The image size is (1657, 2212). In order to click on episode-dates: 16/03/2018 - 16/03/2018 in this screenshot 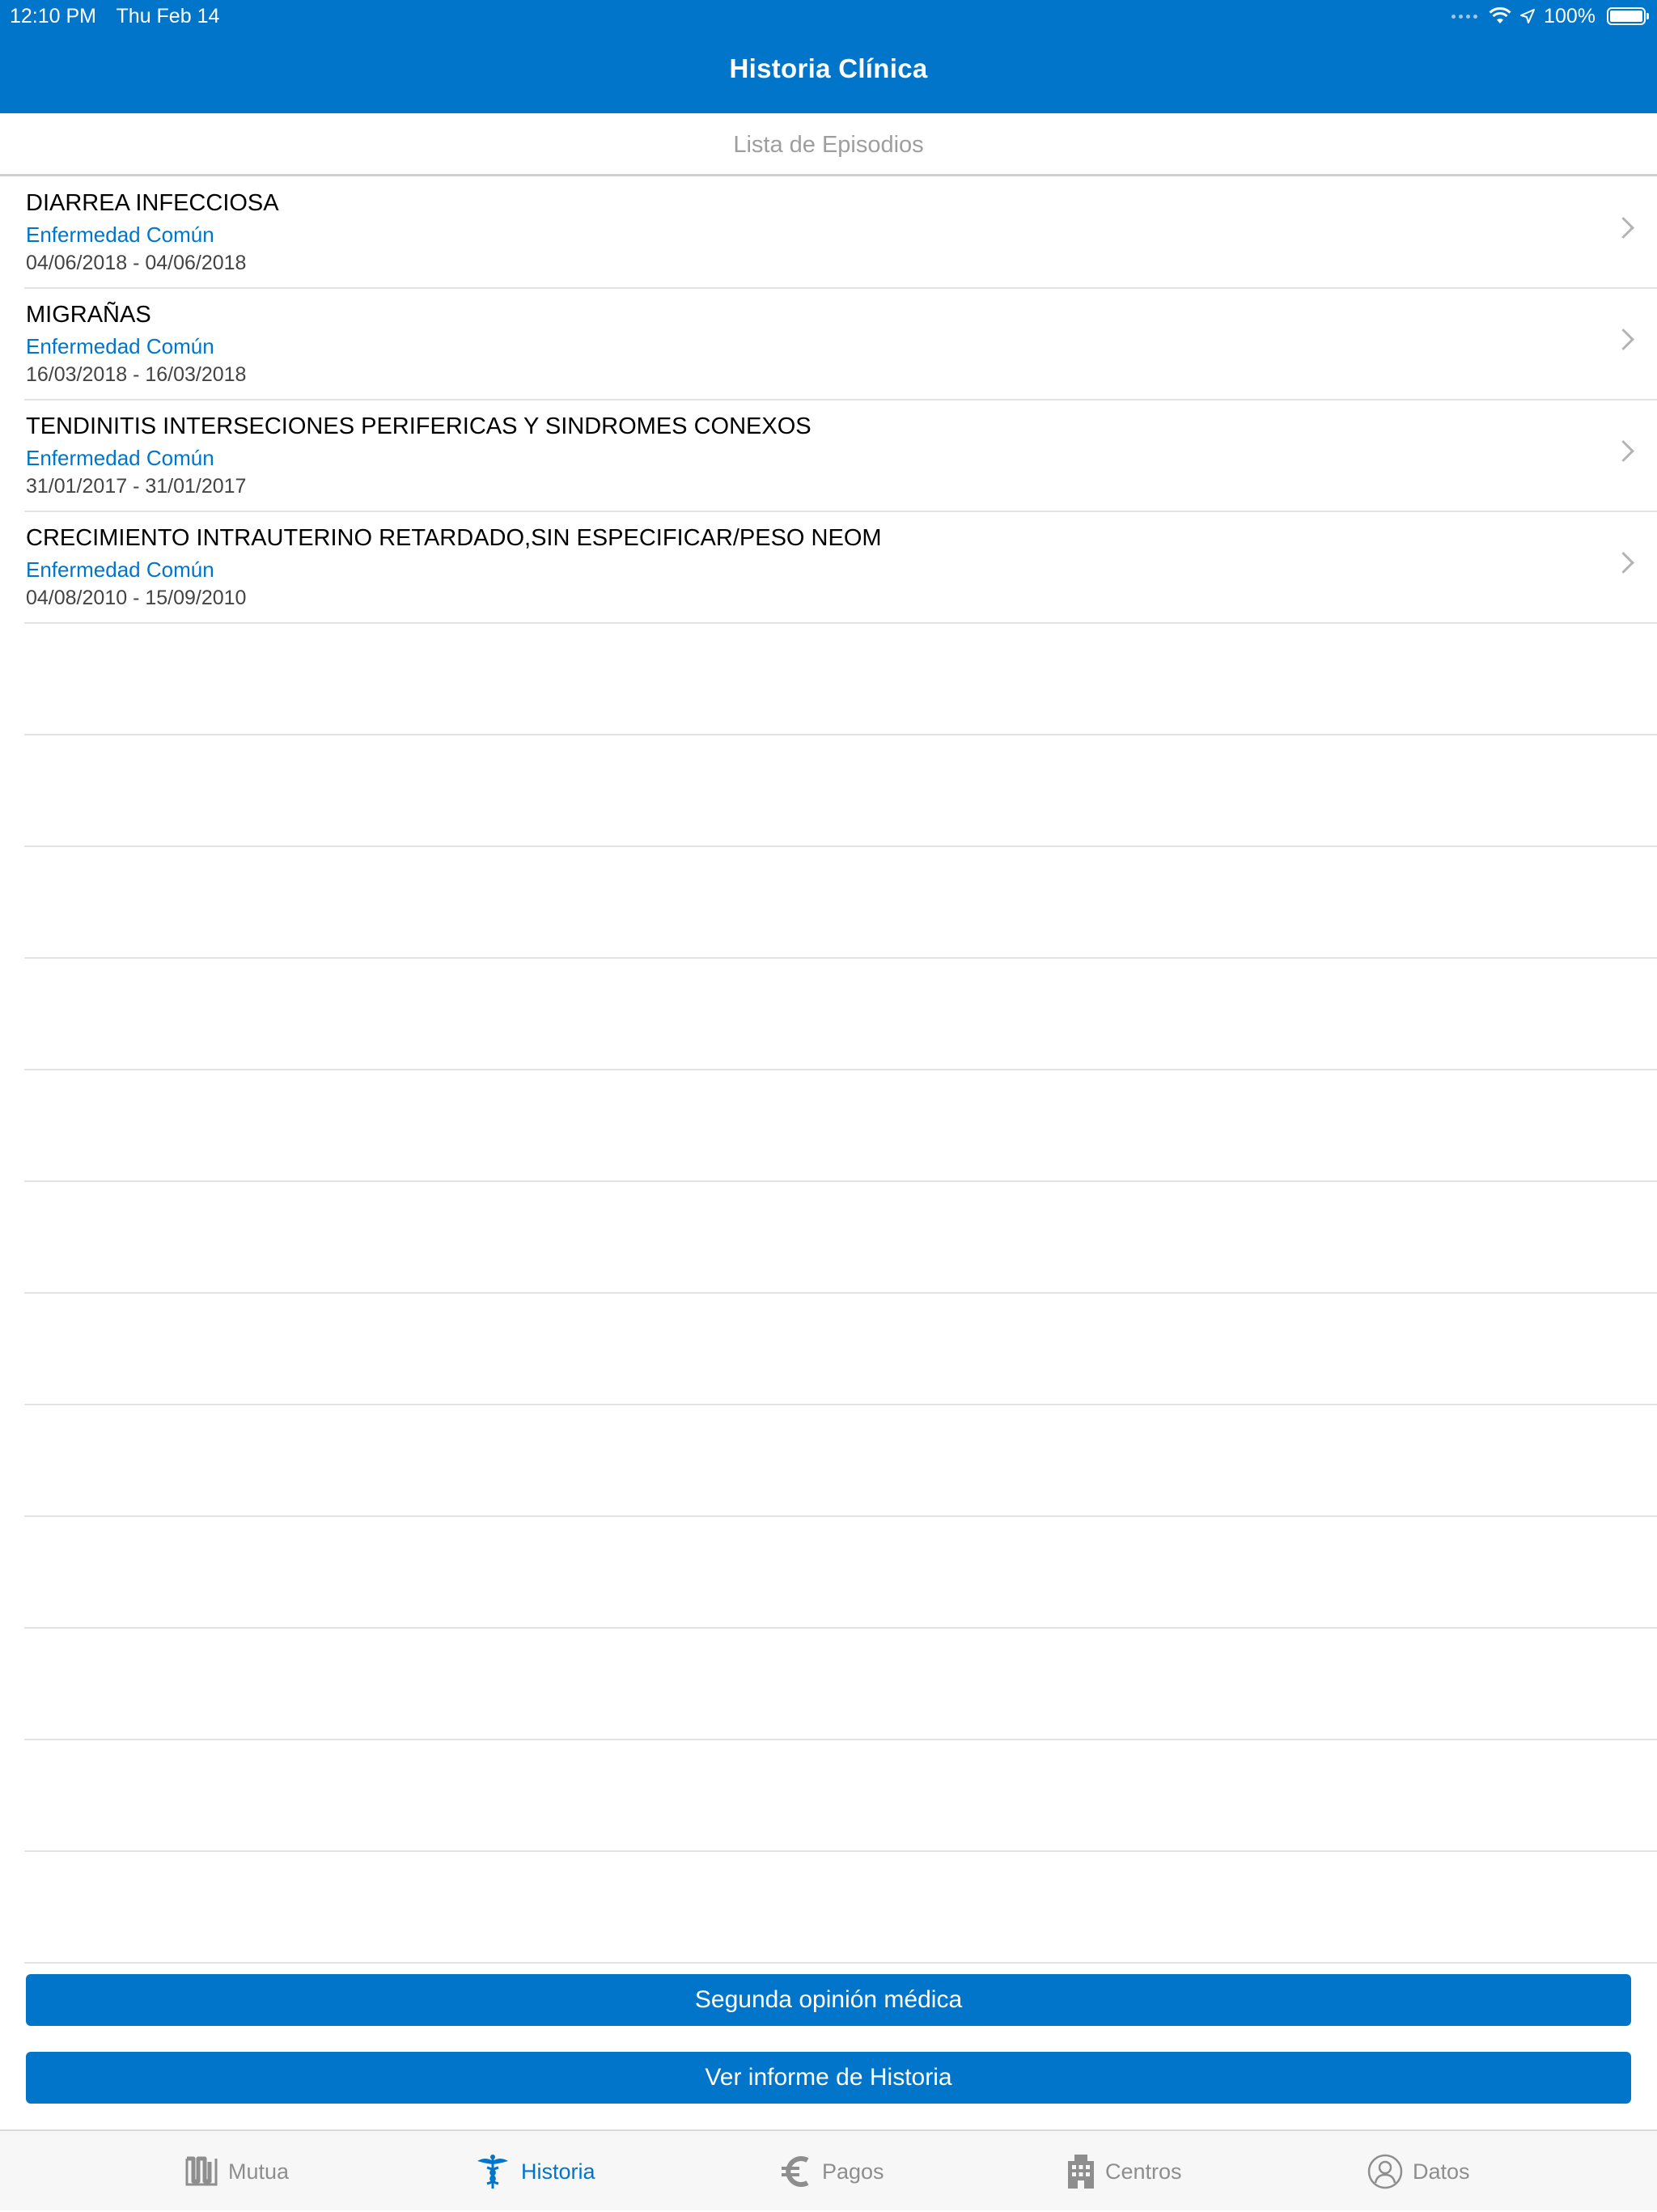, I will do `click(136, 374)`.